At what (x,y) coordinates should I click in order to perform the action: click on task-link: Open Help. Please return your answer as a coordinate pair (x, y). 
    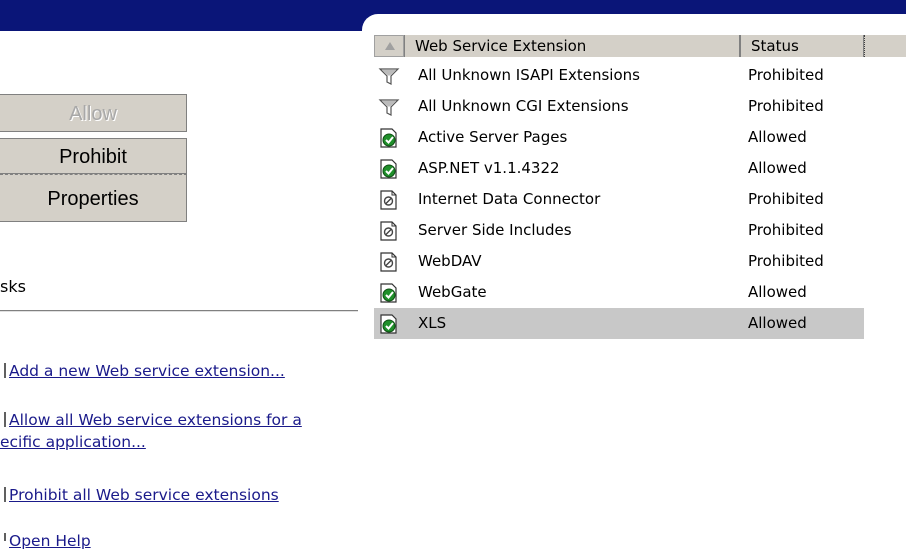
    Looking at the image, I should click on (50, 541).